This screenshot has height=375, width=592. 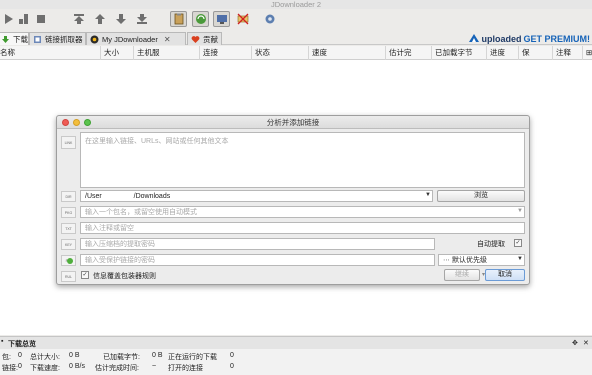 I want to click on status-dot-icon, so click(x=70, y=261).